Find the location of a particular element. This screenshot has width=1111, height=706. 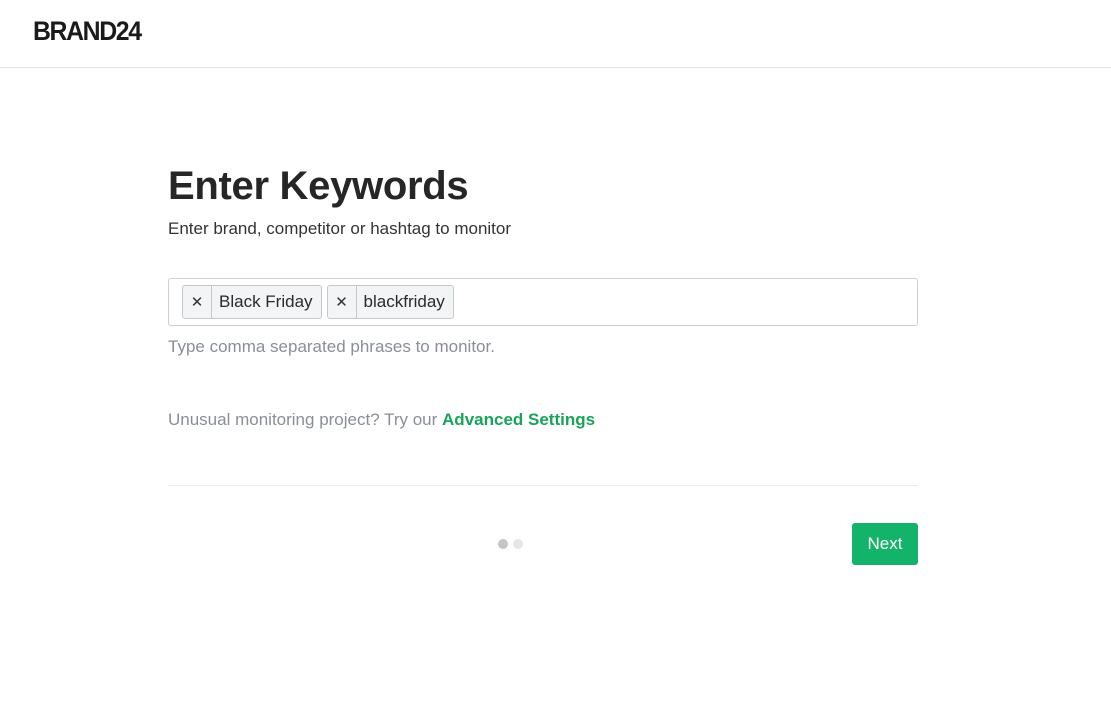

next-button: Next is located at coordinates (885, 544).